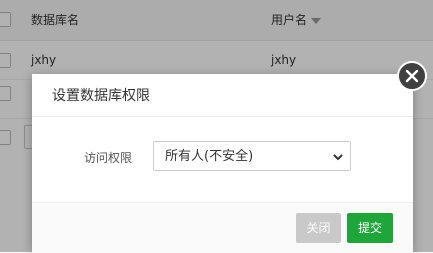  Describe the element at coordinates (209, 156) in the screenshot. I see `access-permission-value: 所有人(不安全)` at that location.